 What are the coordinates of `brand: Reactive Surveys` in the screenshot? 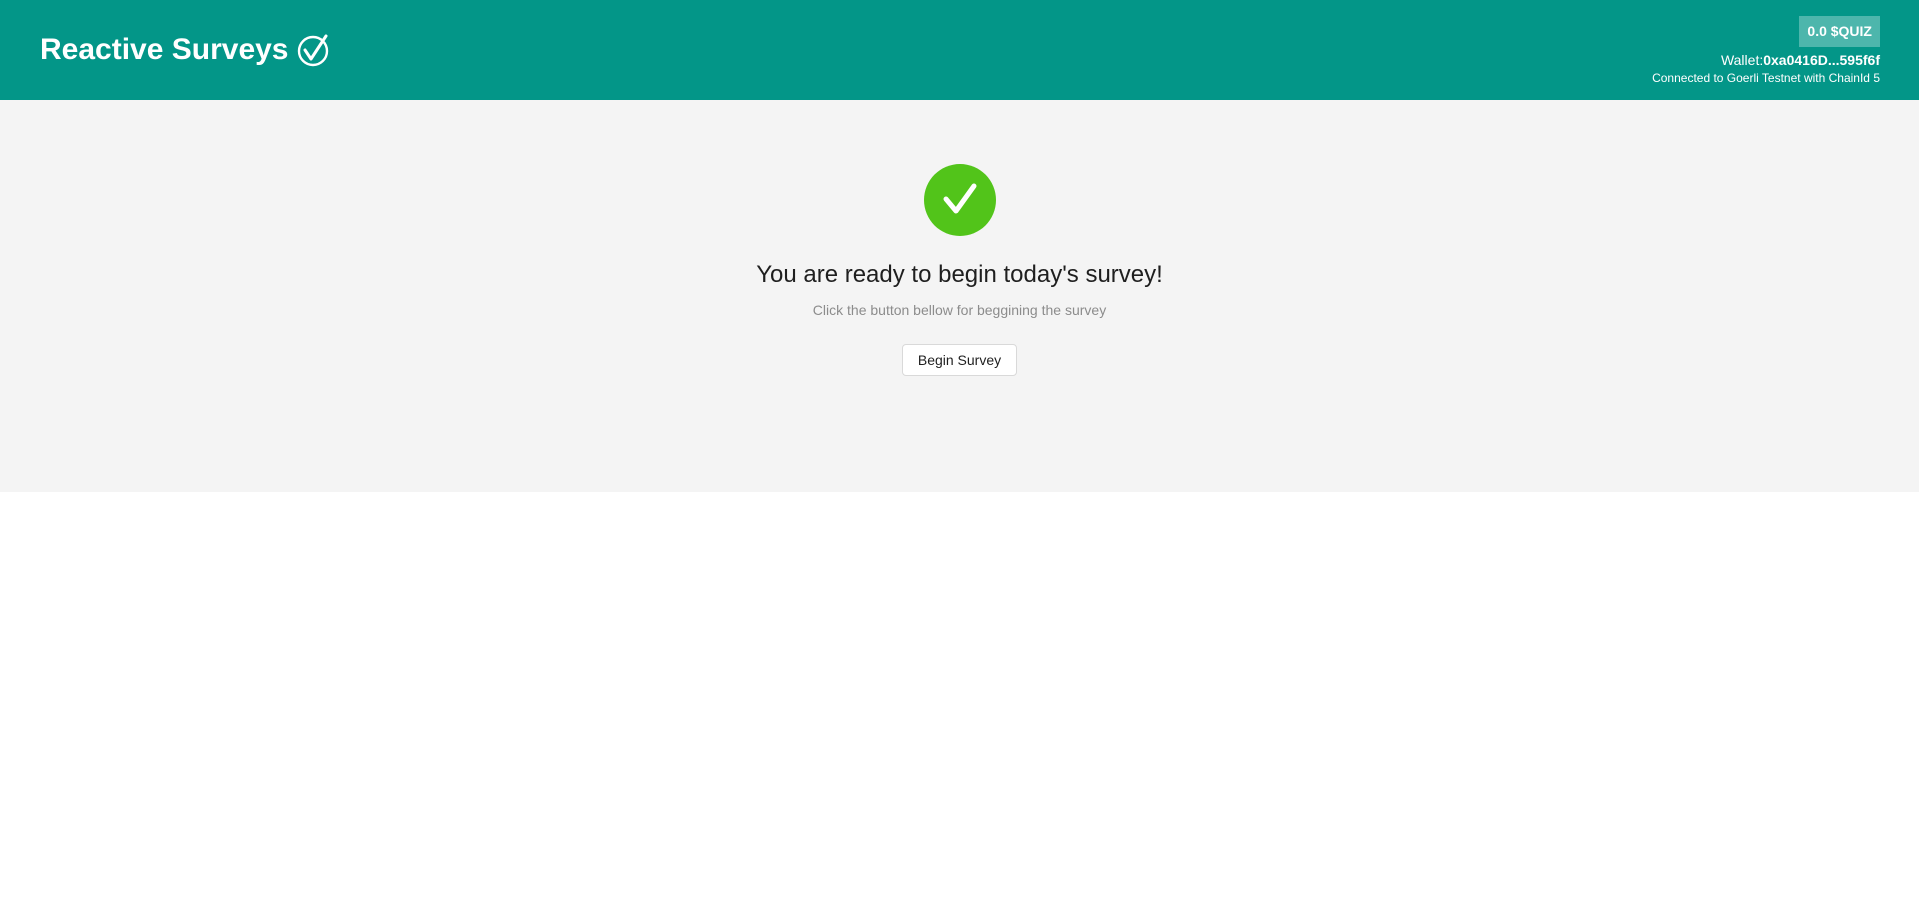 It's located at (185, 50).